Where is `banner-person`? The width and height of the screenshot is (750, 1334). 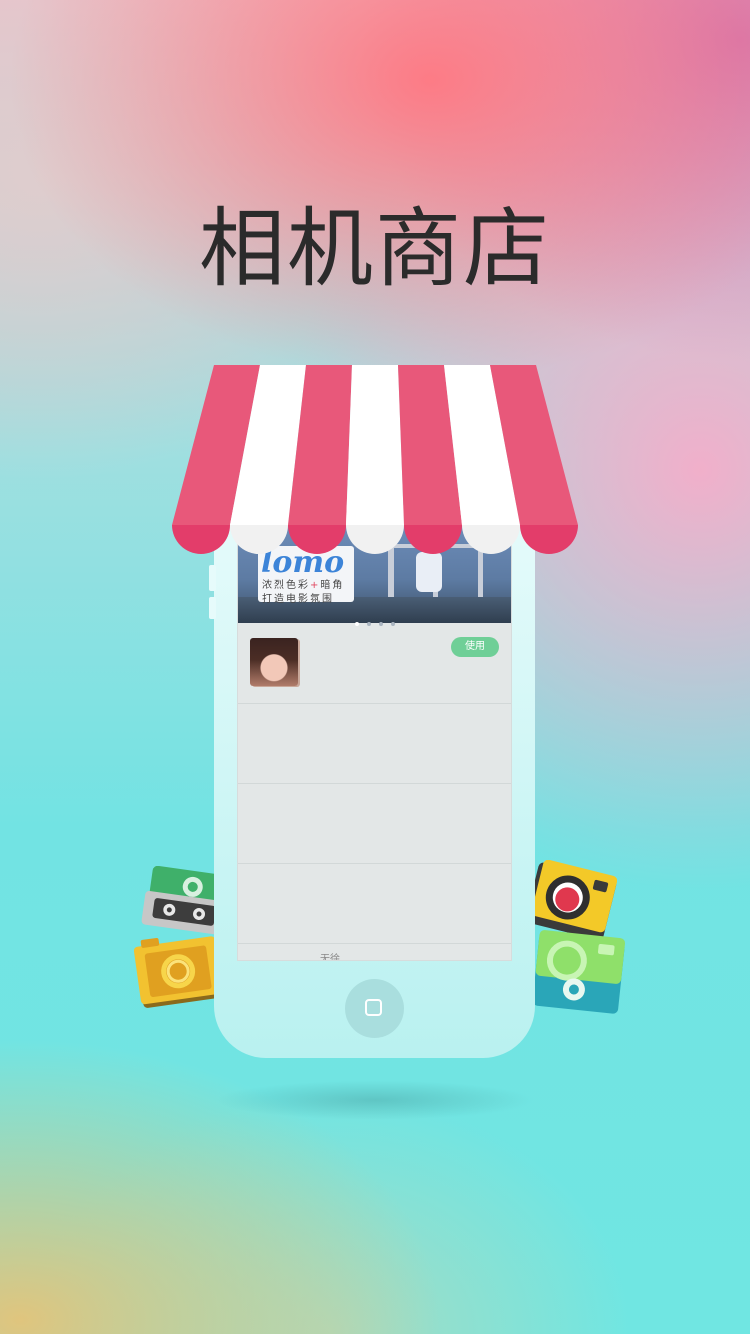 banner-person is located at coordinates (429, 572).